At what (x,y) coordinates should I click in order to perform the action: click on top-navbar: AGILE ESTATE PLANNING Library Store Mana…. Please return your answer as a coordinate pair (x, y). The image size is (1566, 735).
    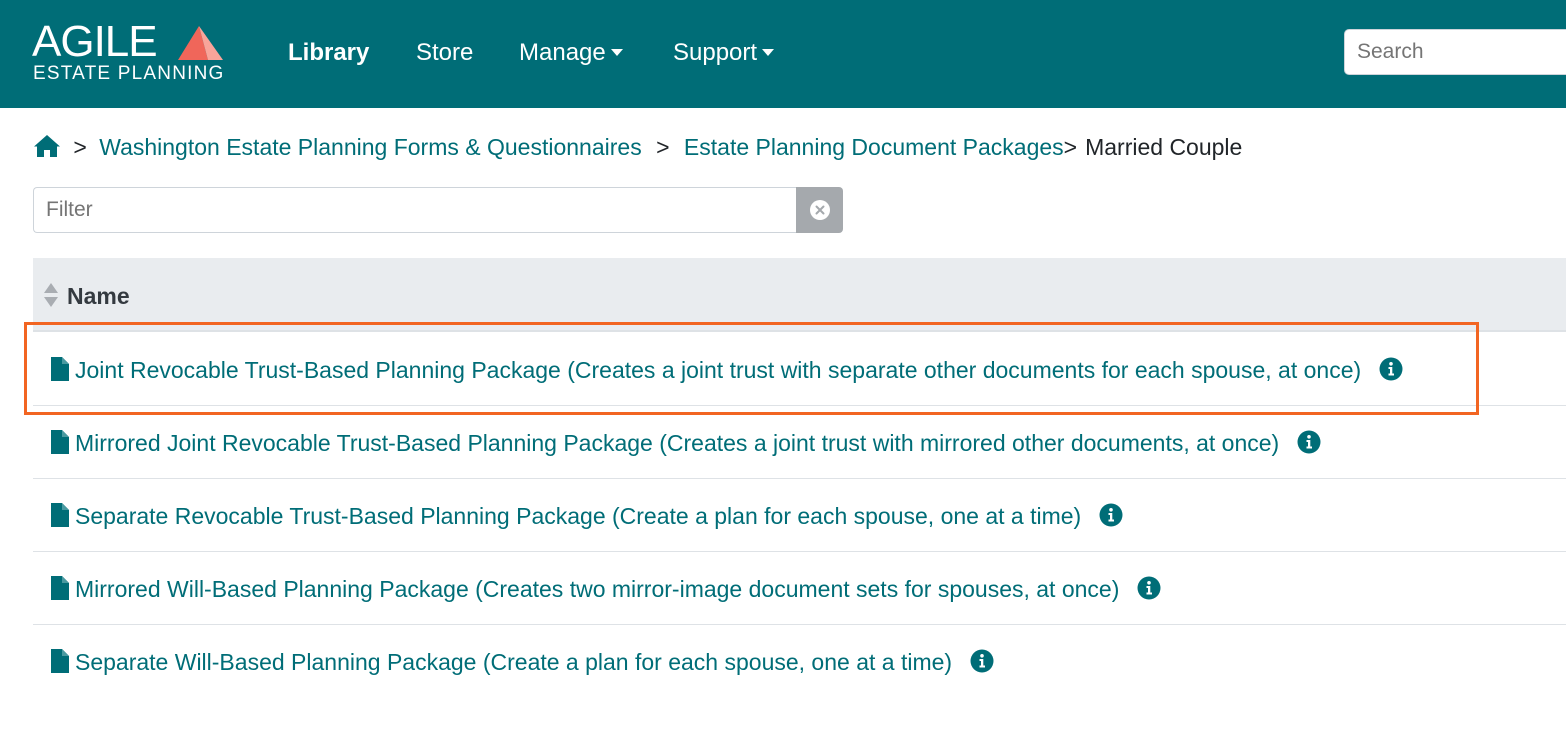
    Looking at the image, I should click on (783, 54).